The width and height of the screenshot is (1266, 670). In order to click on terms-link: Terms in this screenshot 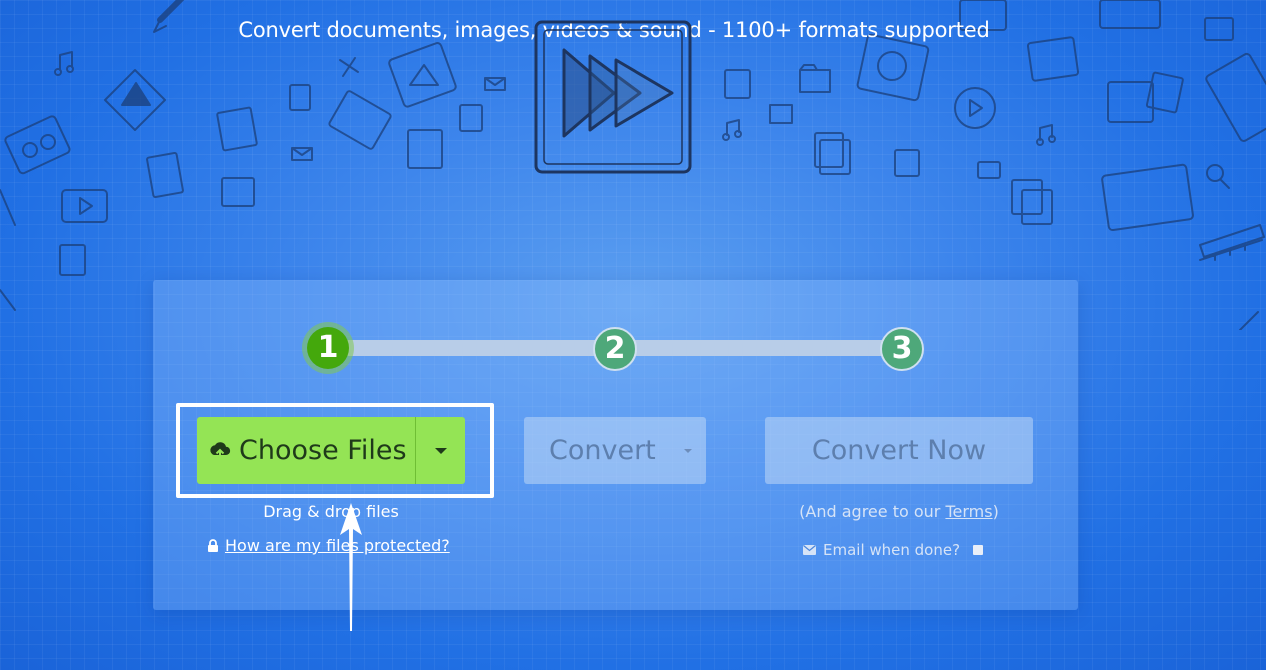, I will do `click(968, 511)`.